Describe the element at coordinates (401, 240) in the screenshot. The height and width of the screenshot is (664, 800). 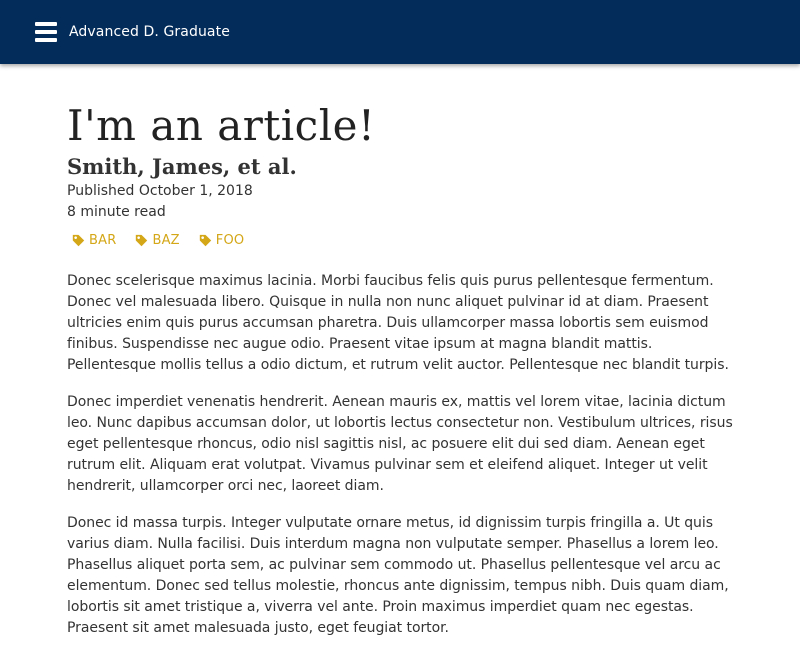
I see `tag-list: BAR BAZ FOO` at that location.